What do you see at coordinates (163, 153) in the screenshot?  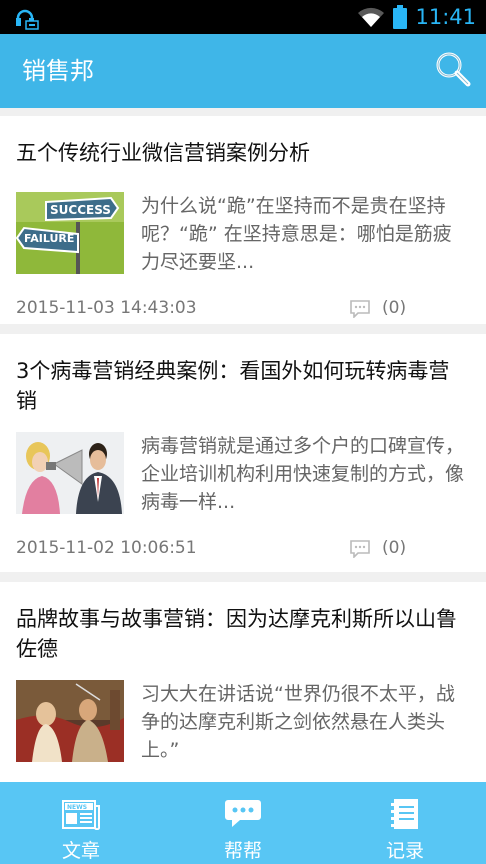 I see `article-title: 五个传统行业微信营销案例分析` at bounding box center [163, 153].